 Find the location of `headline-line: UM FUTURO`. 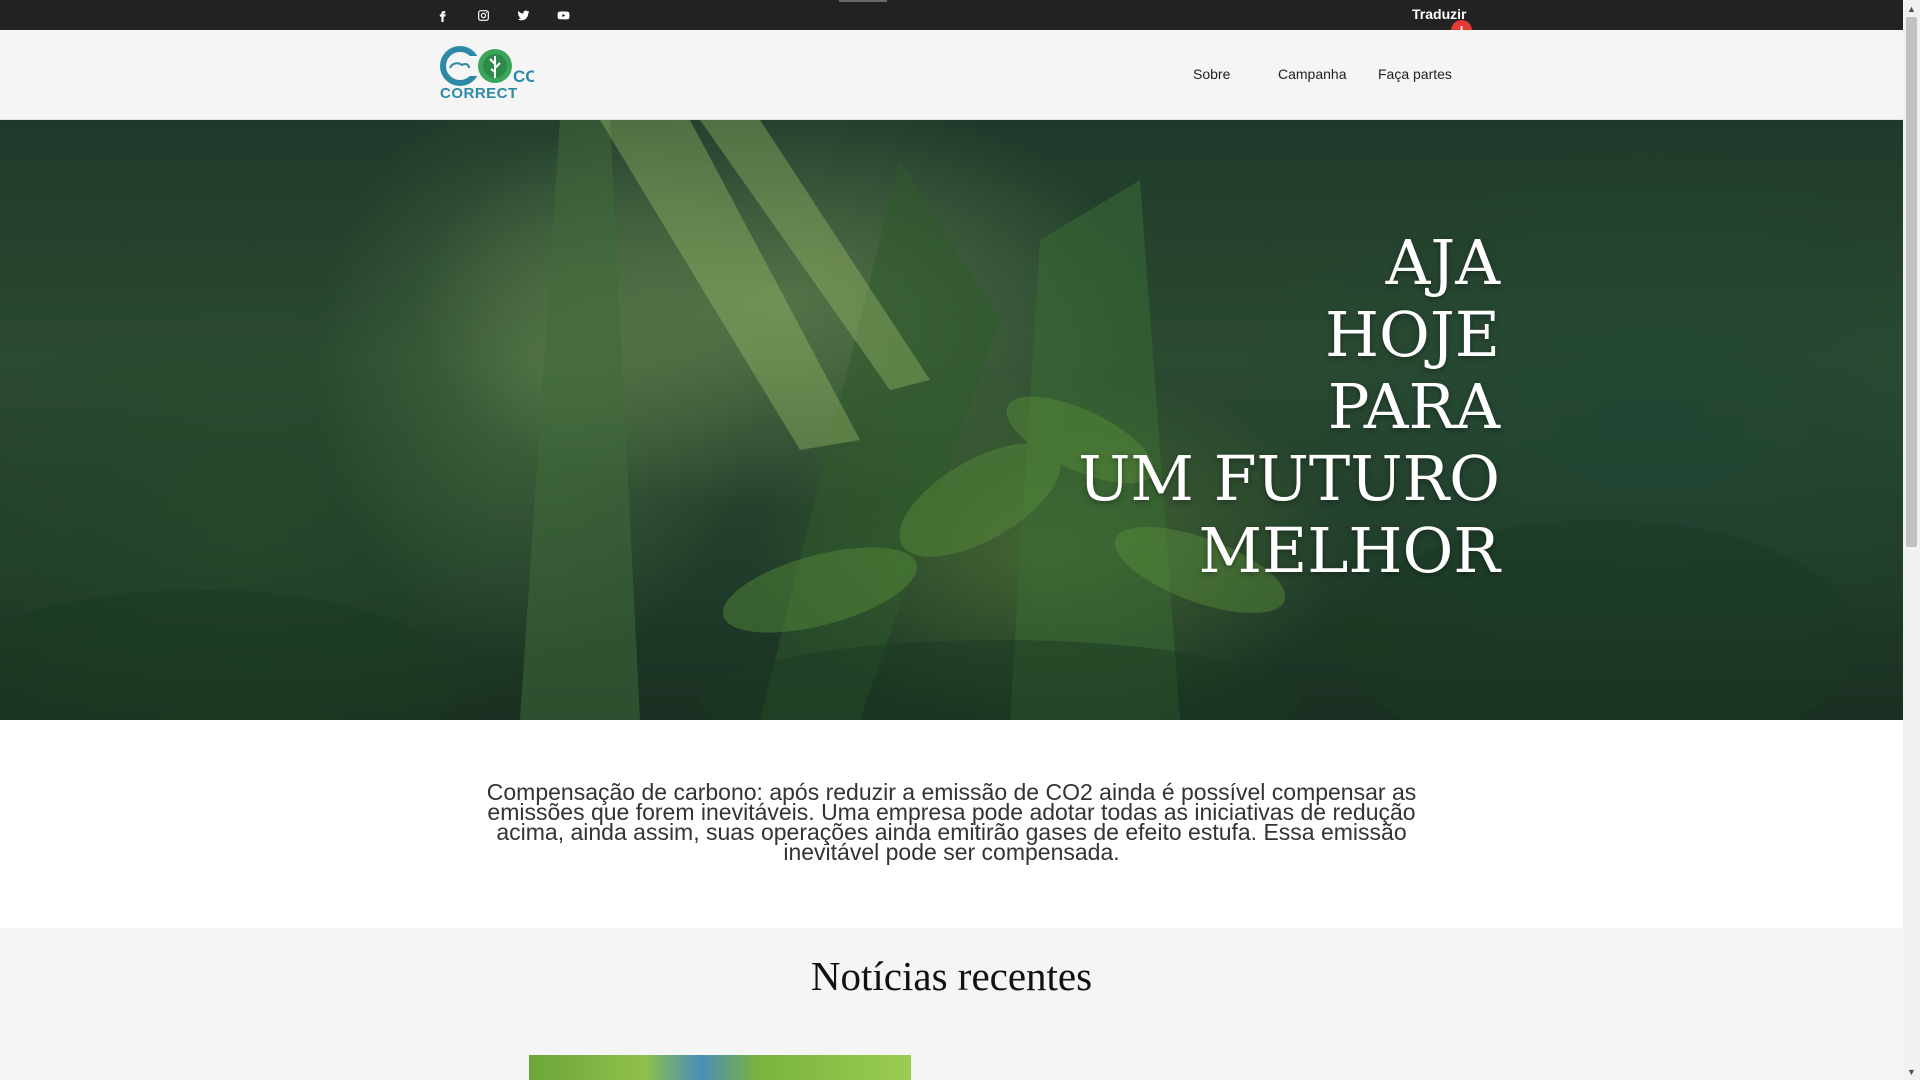

headline-line: UM FUTURO is located at coordinates (1289, 478).